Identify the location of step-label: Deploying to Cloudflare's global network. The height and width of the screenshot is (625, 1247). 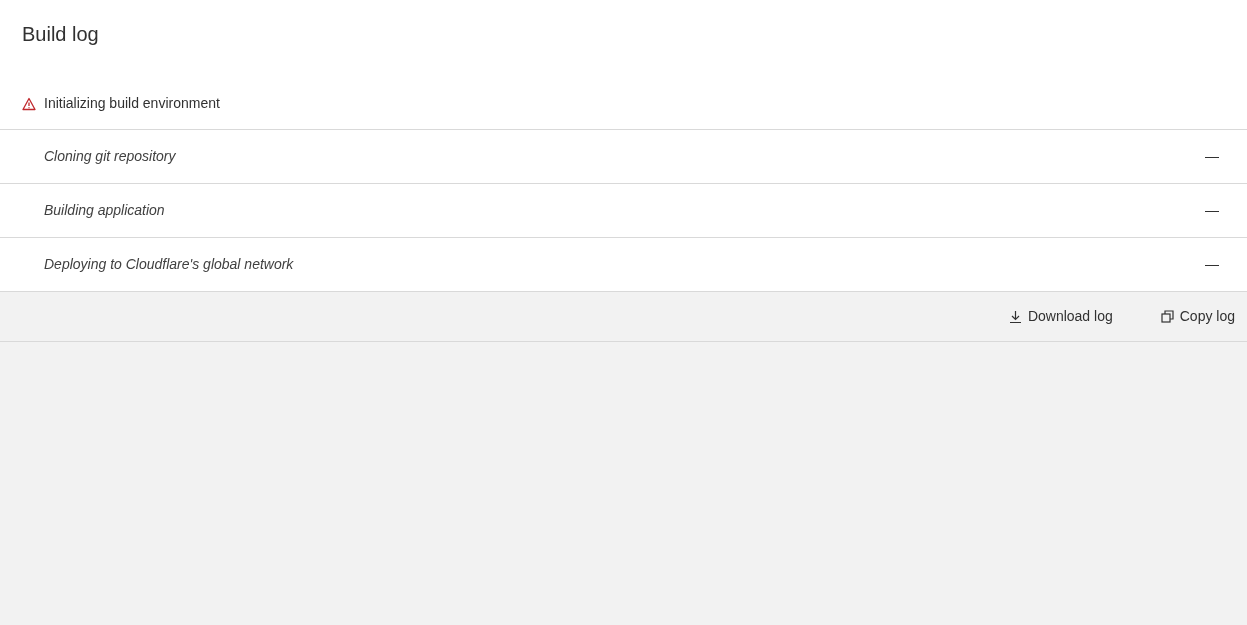
(168, 264).